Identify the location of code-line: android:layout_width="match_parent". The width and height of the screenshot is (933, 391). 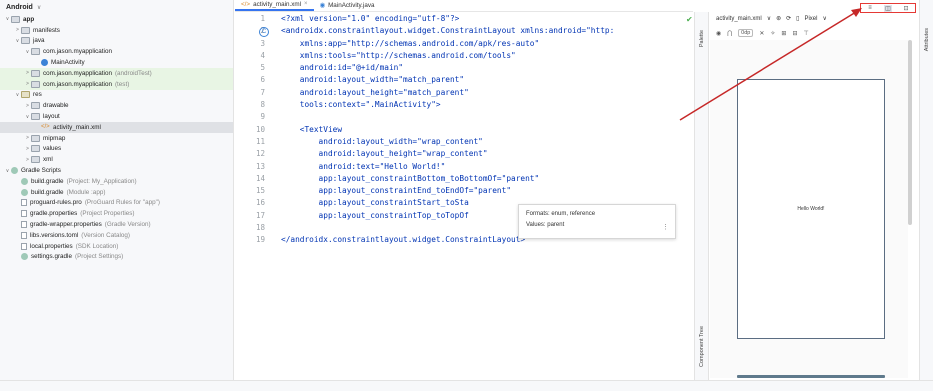
(487, 80).